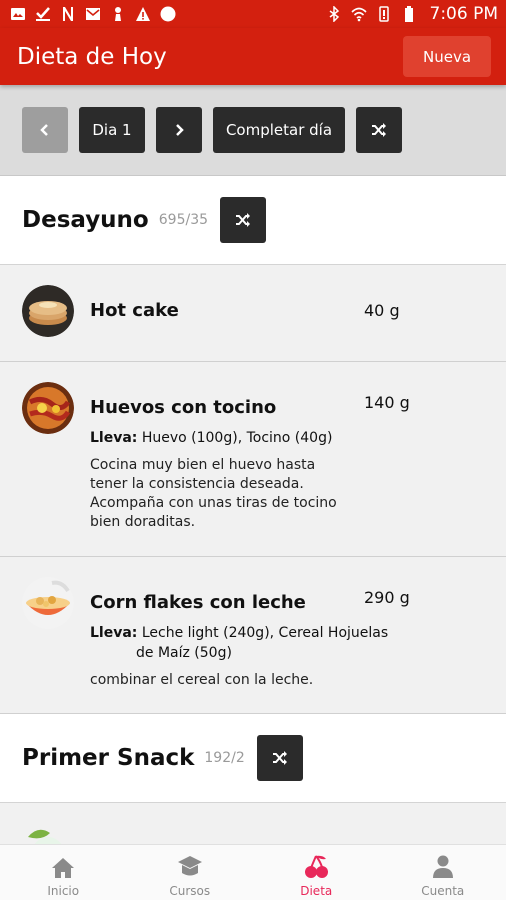 The width and height of the screenshot is (506, 900). Describe the element at coordinates (443, 891) in the screenshot. I see `nav-label: Cuenta` at that location.